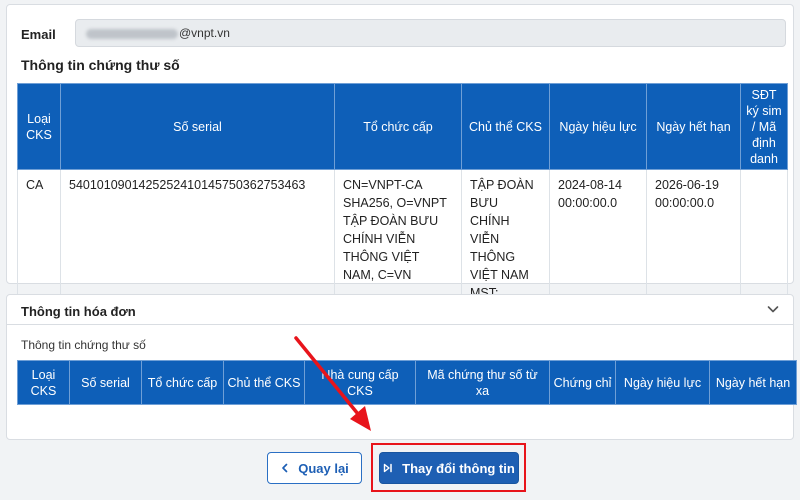 The image size is (800, 500). What do you see at coordinates (360, 382) in the screenshot?
I see `col-header-provider: Nhà cung cấp CKS` at bounding box center [360, 382].